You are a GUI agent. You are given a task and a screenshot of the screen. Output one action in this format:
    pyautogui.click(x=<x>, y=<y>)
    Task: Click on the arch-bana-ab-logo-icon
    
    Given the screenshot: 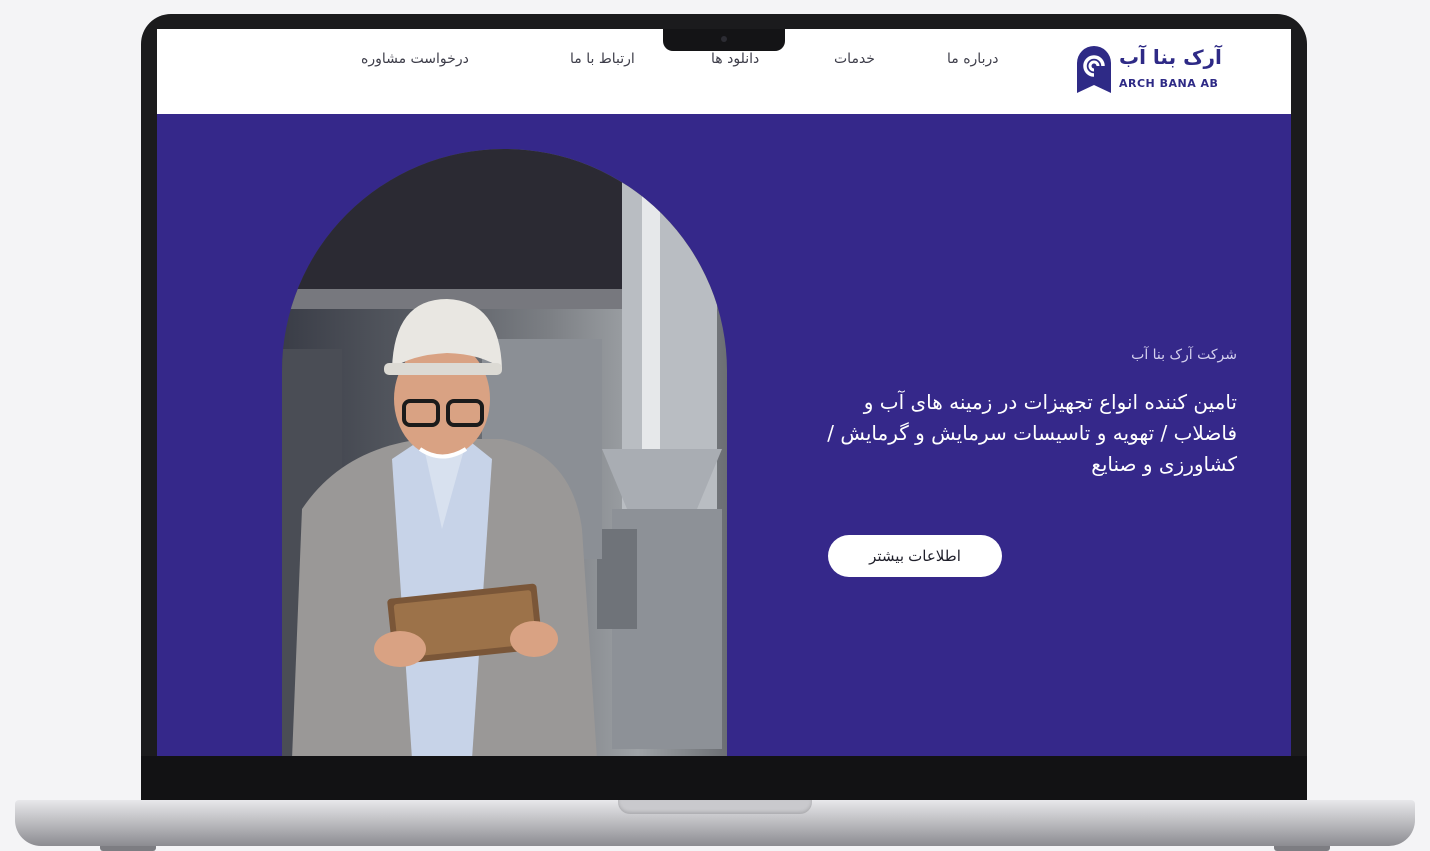 What is the action you would take?
    pyautogui.click(x=1094, y=69)
    